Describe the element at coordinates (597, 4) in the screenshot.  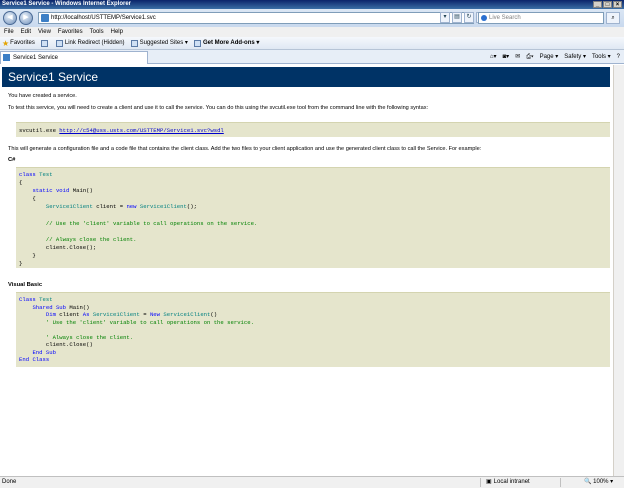
I see `minimize-button: _` at that location.